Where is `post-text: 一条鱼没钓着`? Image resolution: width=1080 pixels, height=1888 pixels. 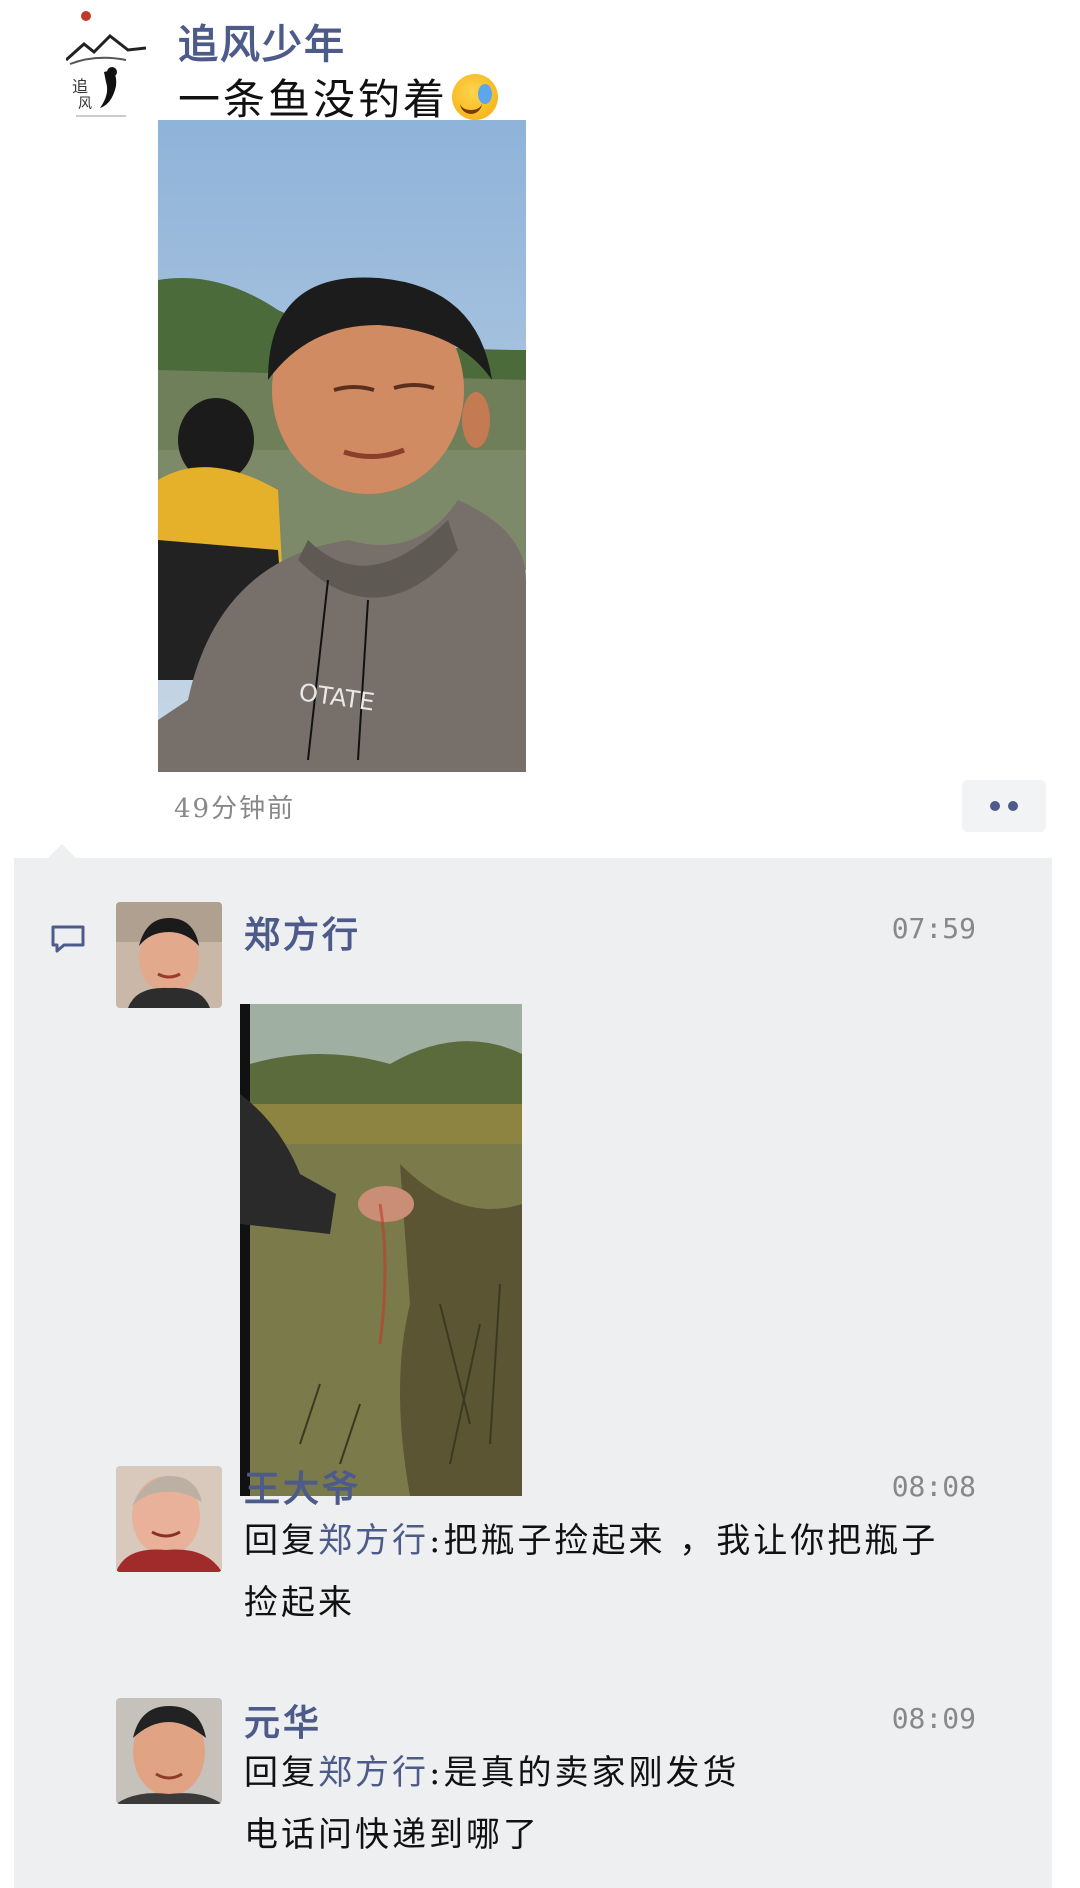 post-text: 一条鱼没钓着 is located at coordinates (338, 96).